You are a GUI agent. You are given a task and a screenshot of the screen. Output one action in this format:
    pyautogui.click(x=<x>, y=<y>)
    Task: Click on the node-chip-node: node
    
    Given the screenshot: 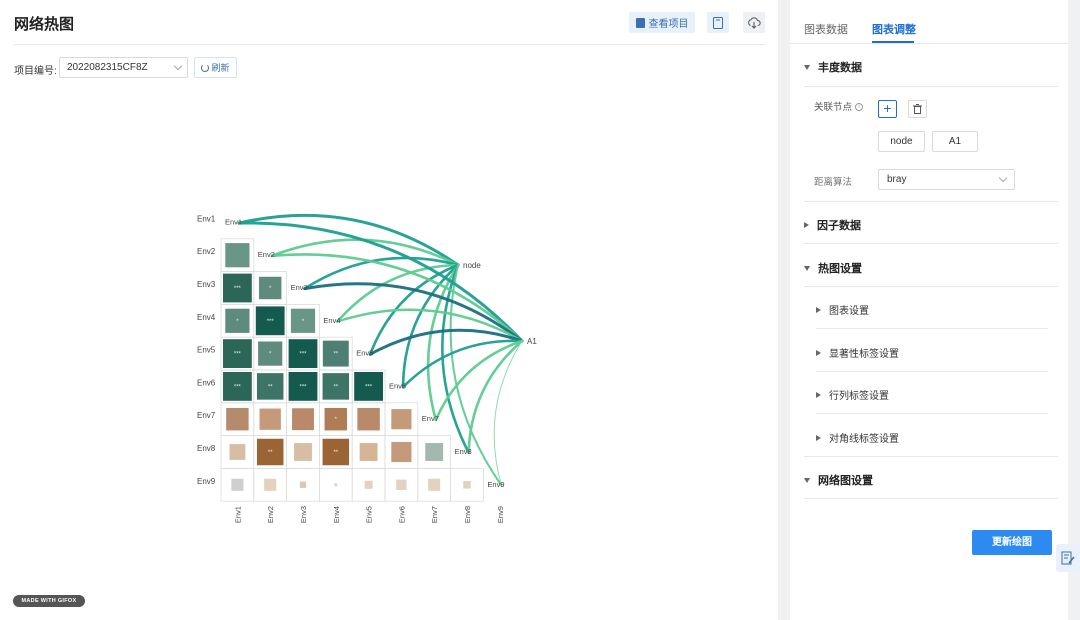 What is the action you would take?
    pyautogui.click(x=901, y=141)
    